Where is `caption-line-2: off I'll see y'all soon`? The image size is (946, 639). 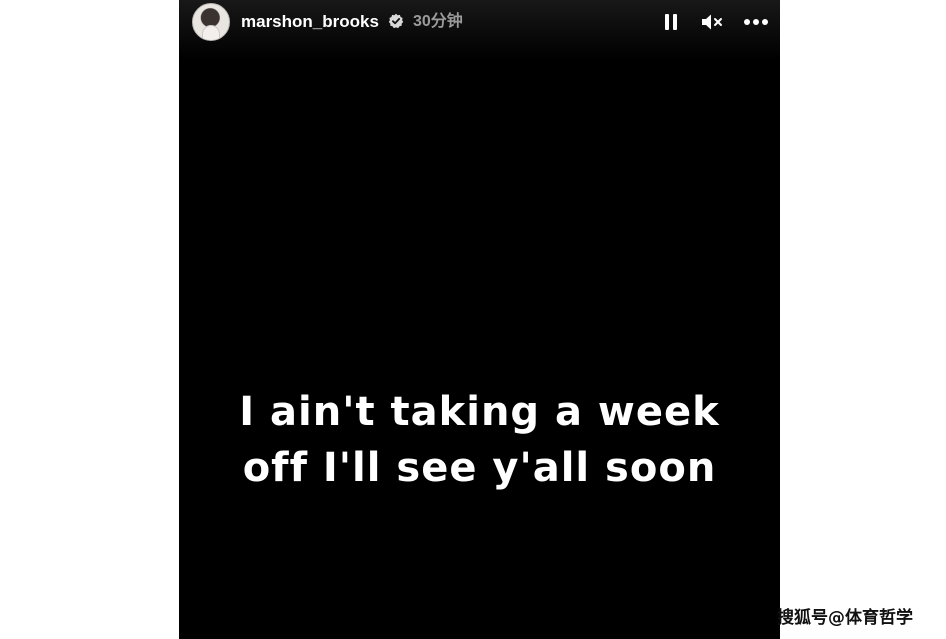 caption-line-2: off I'll see y'all soon is located at coordinates (479, 468).